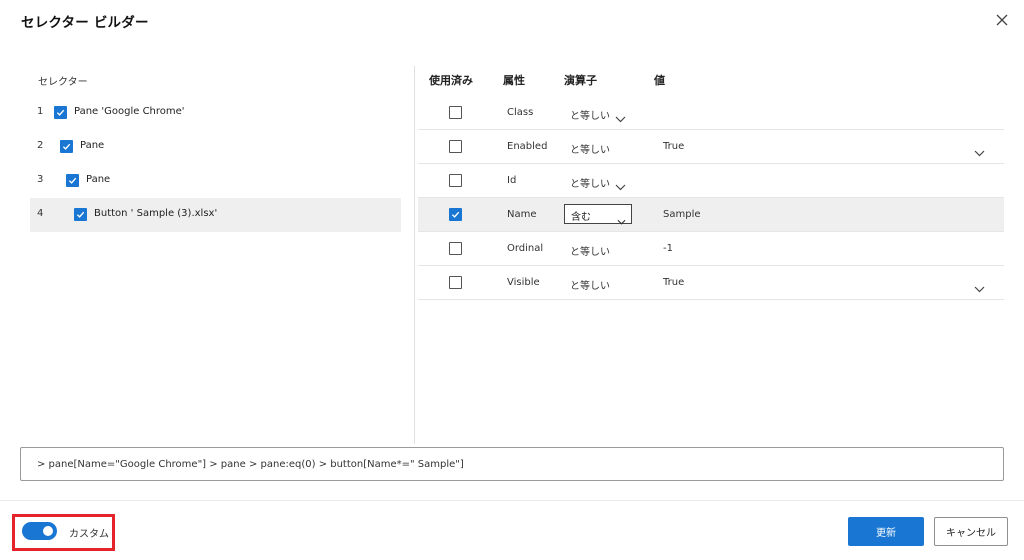 This screenshot has height=560, width=1024. Describe the element at coordinates (215, 147) in the screenshot. I see `selector-tree-item: 2 Pane` at that location.